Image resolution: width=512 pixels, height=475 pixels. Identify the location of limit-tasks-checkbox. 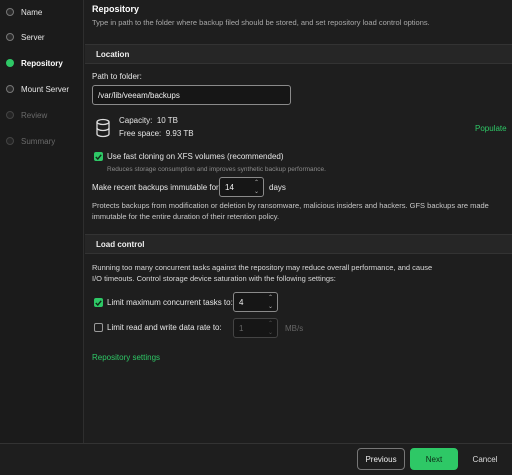
(98, 302).